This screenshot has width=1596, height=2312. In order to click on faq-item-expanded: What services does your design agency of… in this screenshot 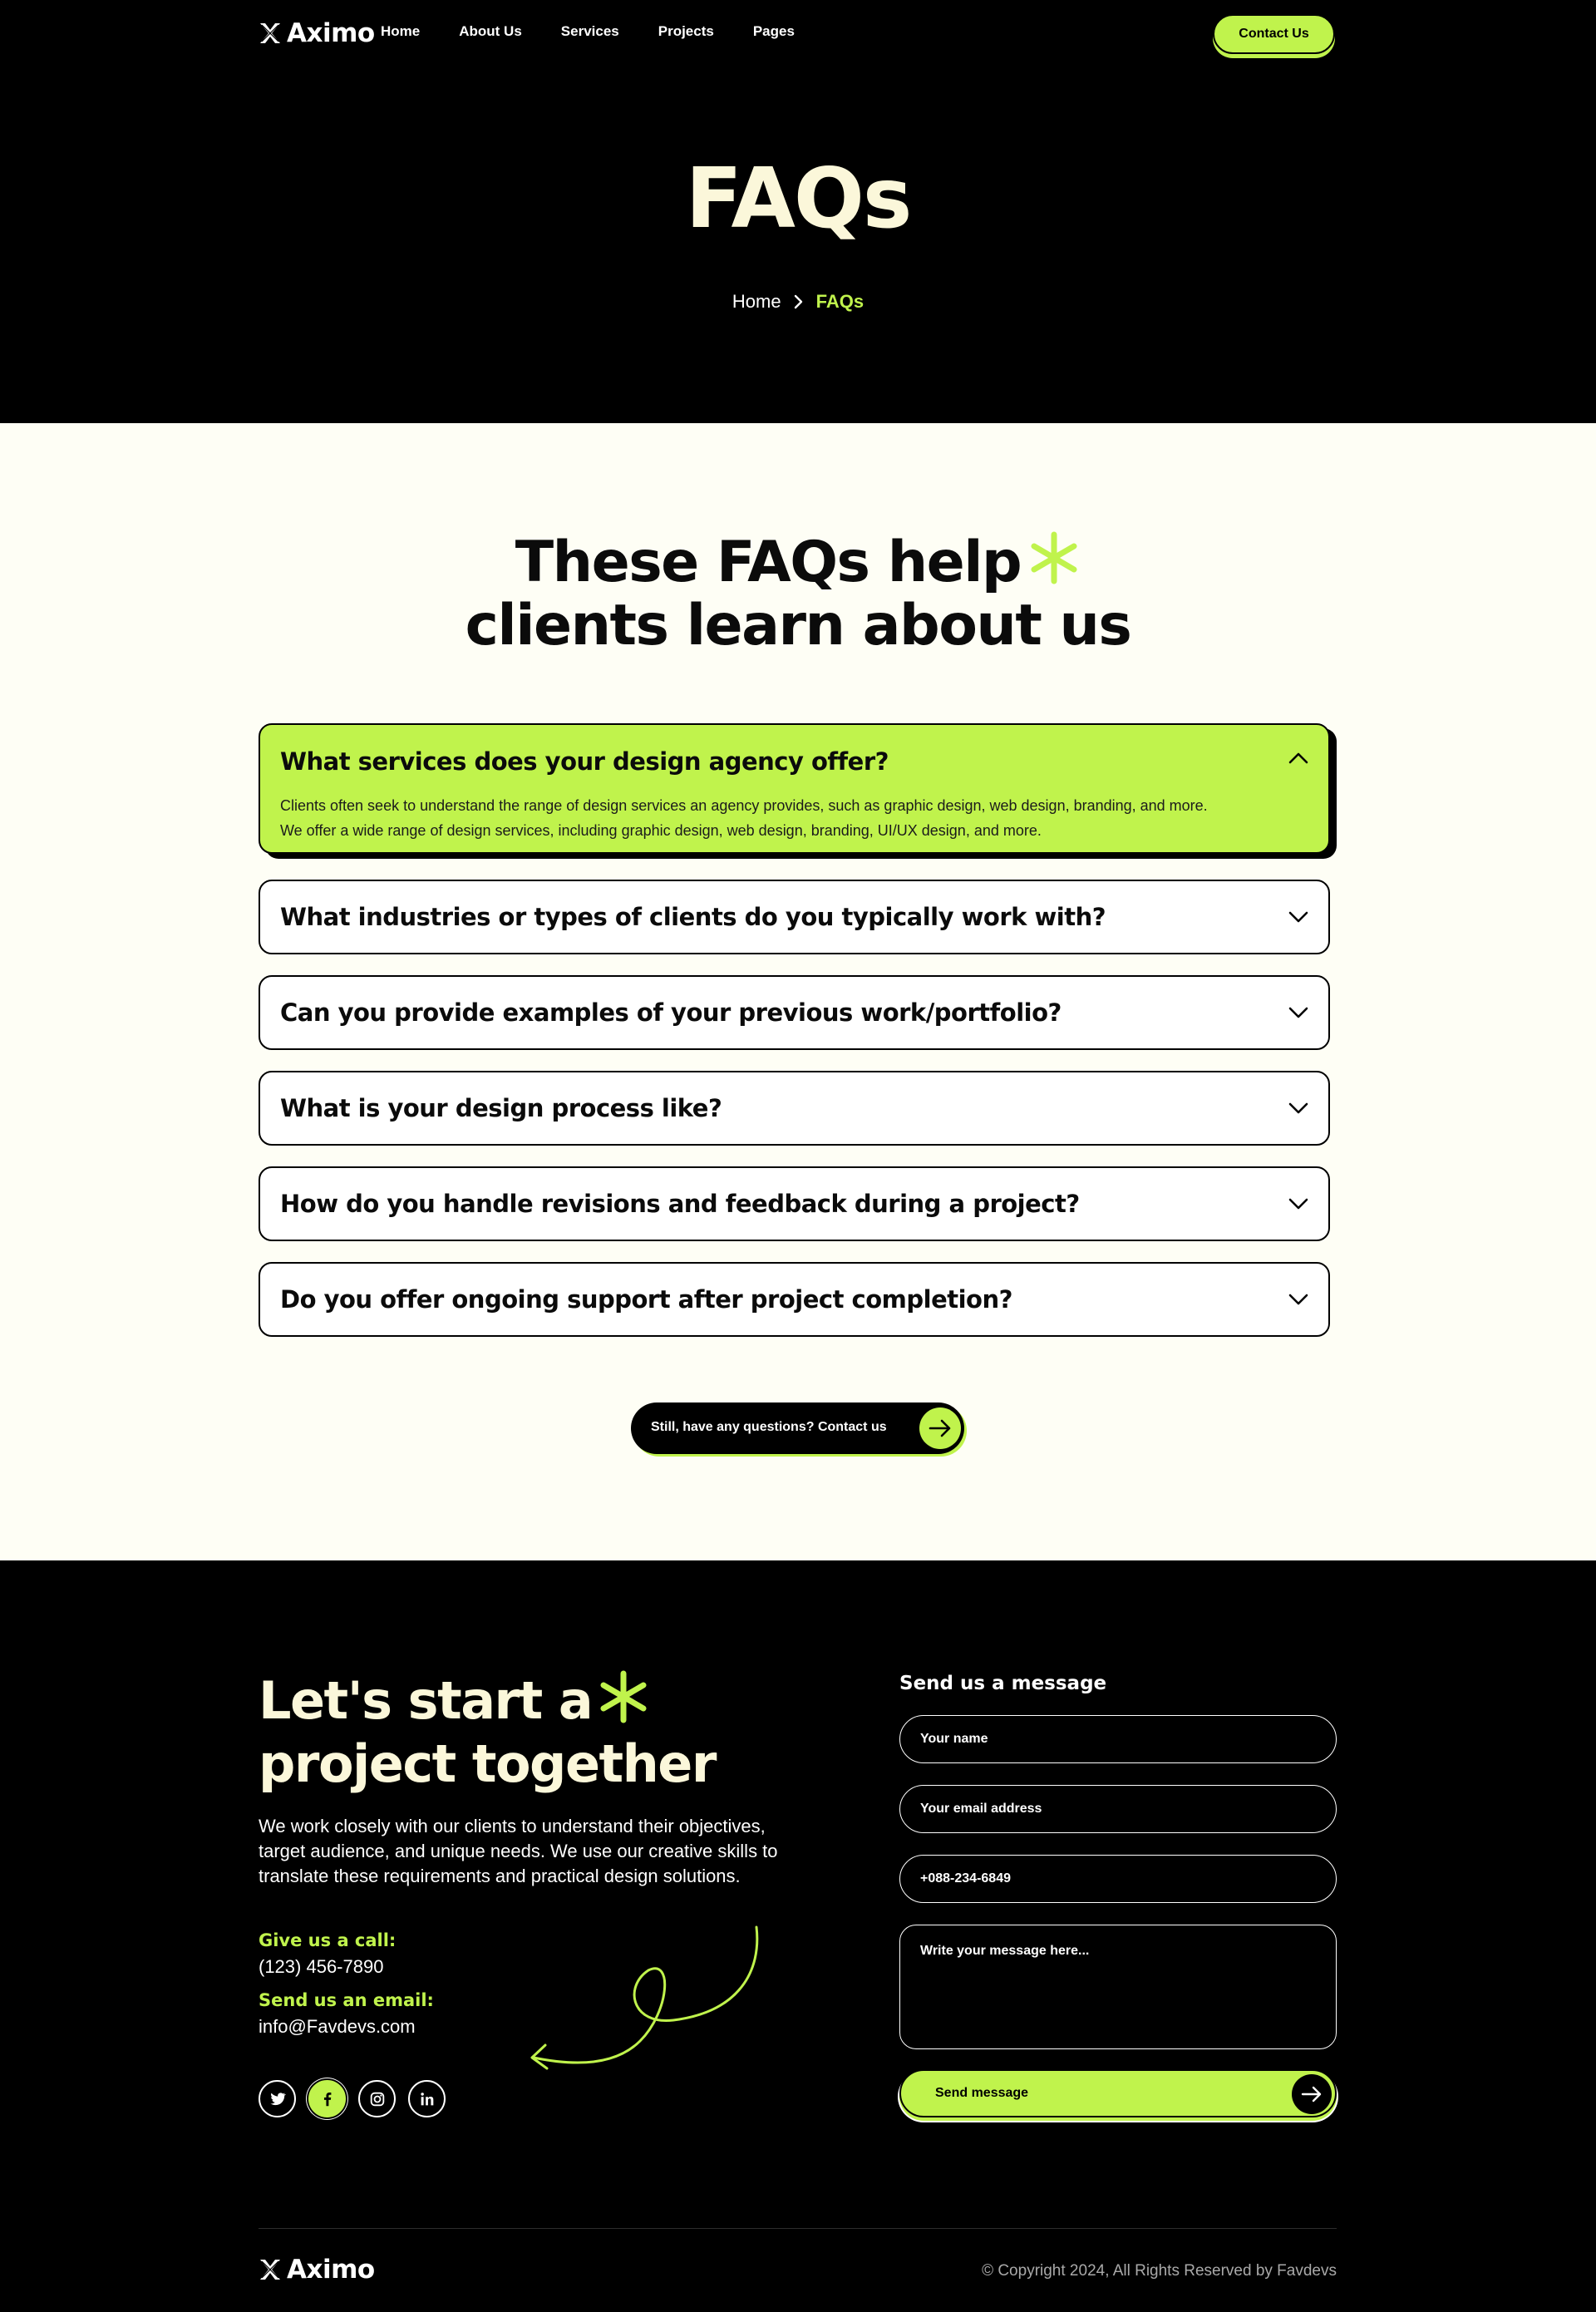, I will do `click(794, 788)`.